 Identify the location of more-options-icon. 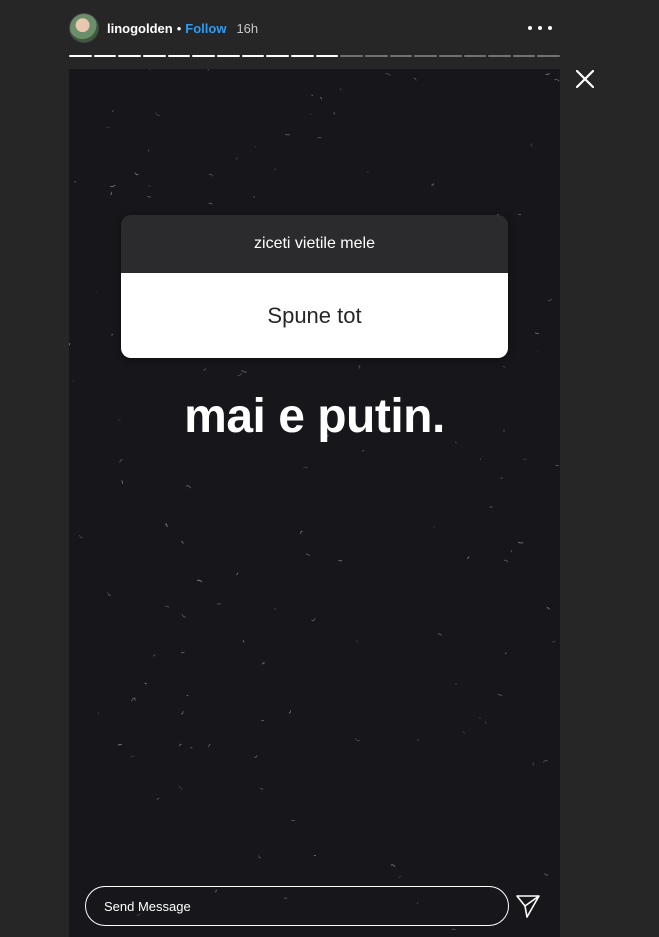
(540, 28).